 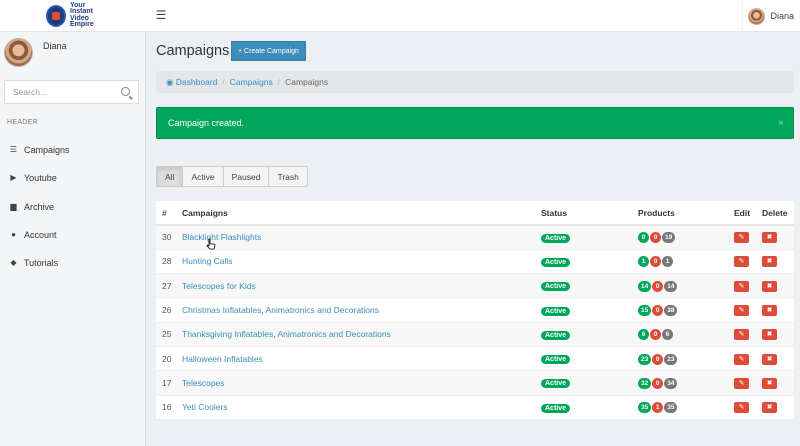 I want to click on campaign-id: 20, so click(x=169, y=358).